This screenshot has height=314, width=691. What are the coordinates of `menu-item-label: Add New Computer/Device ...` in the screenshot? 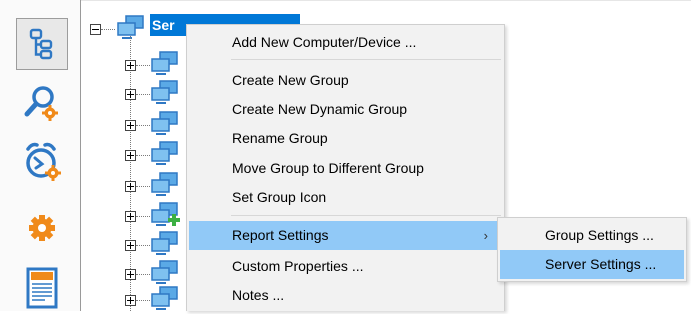 It's located at (324, 42).